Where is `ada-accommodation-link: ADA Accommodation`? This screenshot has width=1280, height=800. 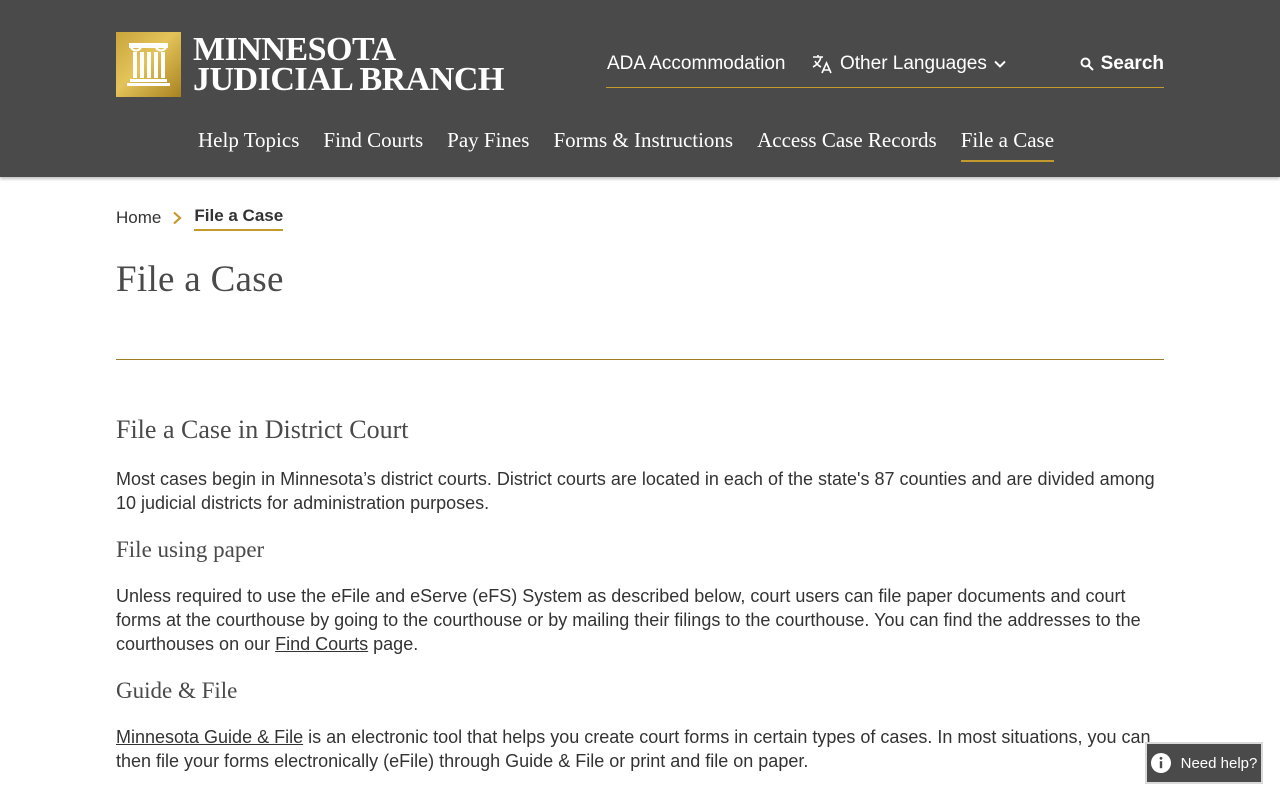
ada-accommodation-link: ADA Accommodation is located at coordinates (696, 64).